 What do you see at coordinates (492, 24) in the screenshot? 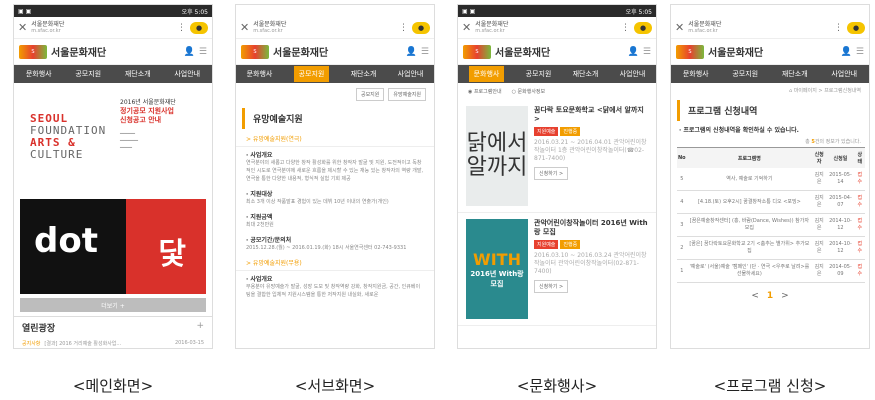
I see `url-text: 서울문화재단` at bounding box center [492, 24].